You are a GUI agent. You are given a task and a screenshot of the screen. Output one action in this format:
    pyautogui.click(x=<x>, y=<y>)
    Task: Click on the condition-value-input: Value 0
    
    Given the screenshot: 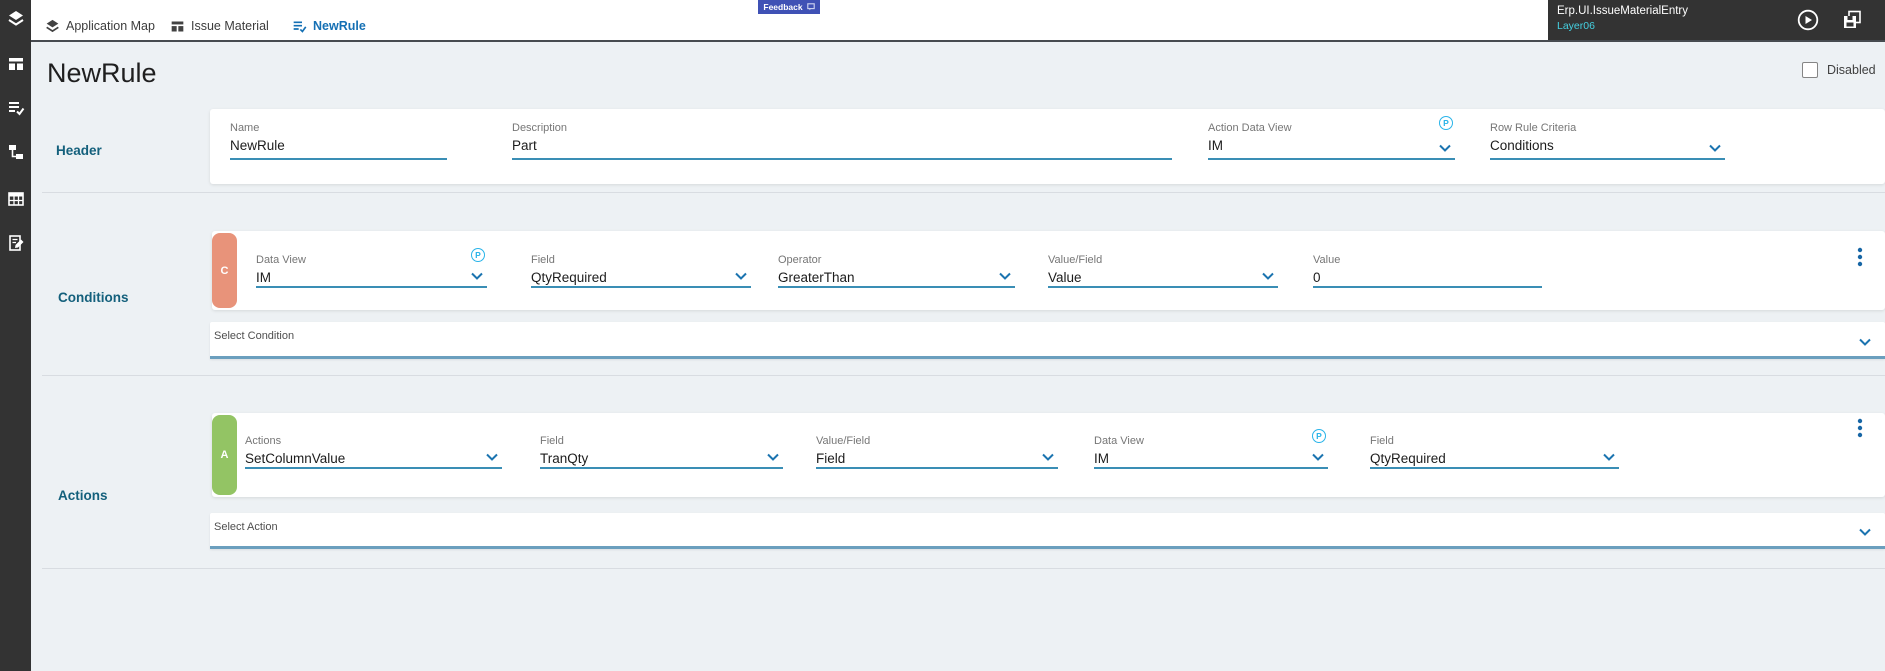 What is the action you would take?
    pyautogui.click(x=1427, y=271)
    